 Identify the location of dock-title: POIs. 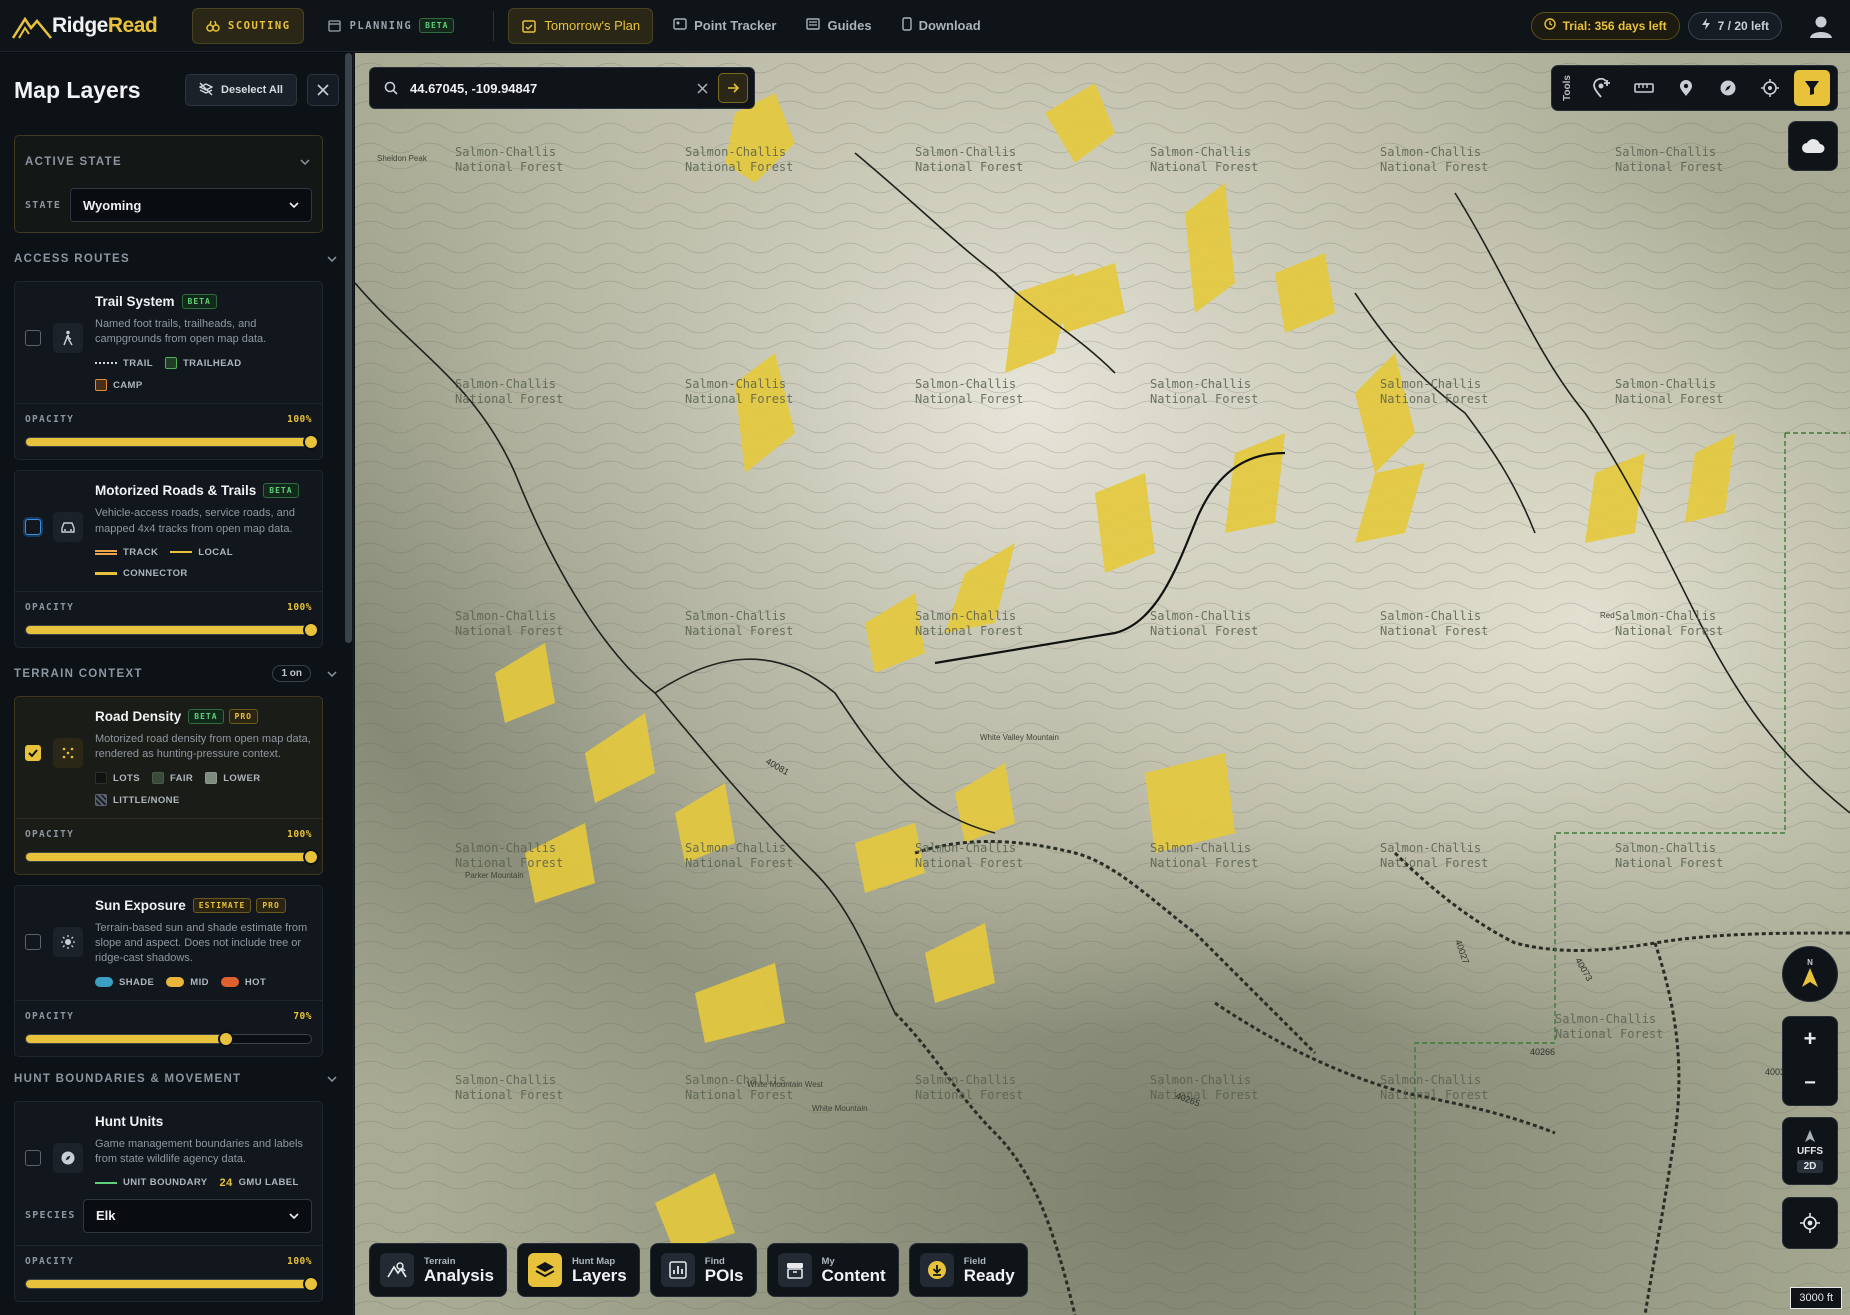
(724, 1275).